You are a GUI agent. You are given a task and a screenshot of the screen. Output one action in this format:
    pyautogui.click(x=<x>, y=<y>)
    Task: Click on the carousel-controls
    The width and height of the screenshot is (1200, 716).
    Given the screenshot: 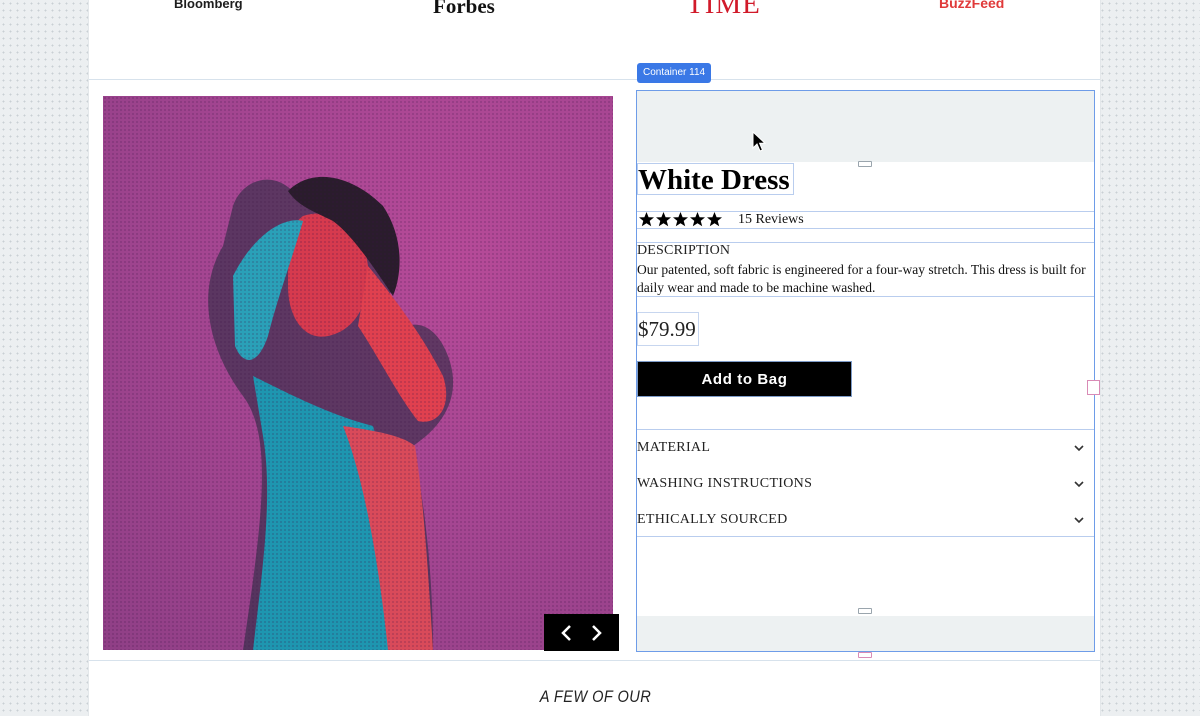 What is the action you would take?
    pyautogui.click(x=581, y=632)
    